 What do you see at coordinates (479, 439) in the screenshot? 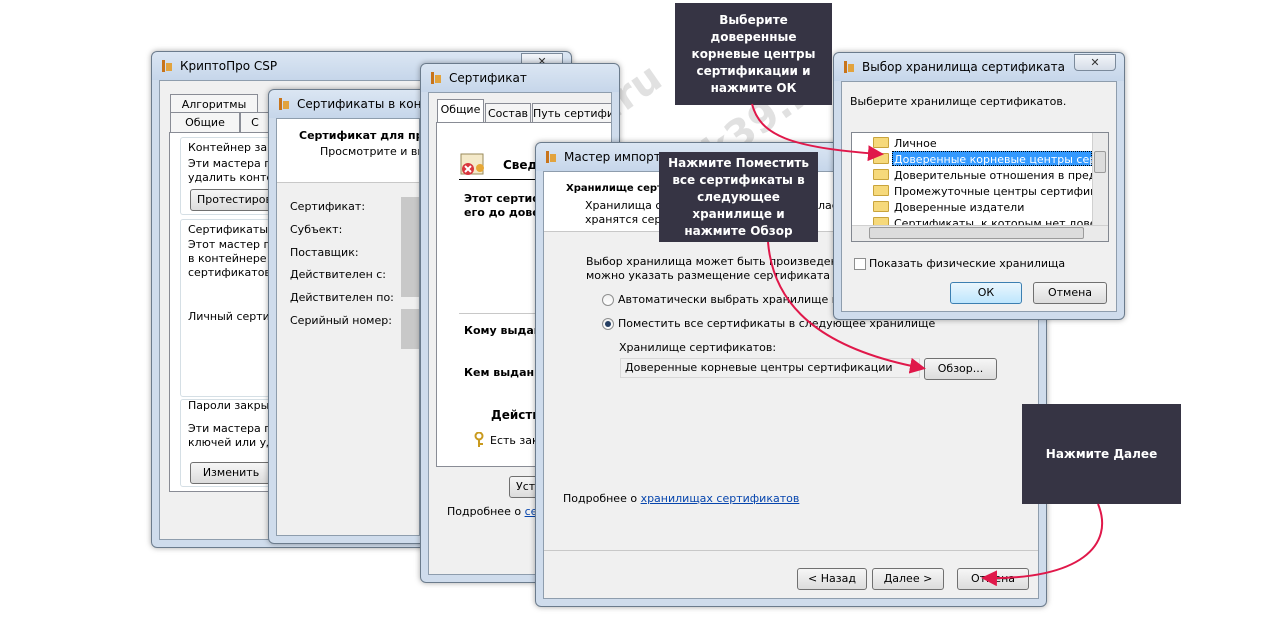
I see `key-icon` at bounding box center [479, 439].